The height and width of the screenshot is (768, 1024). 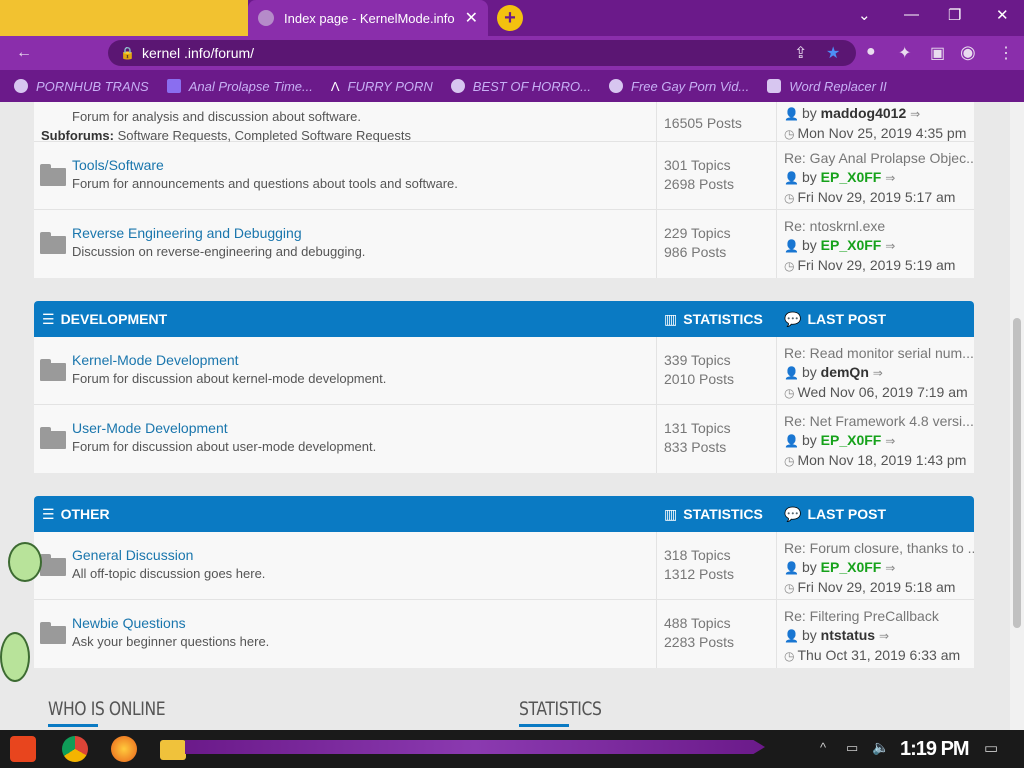 What do you see at coordinates (699, 574) in the screenshot?
I see `posts-count: 1312 Posts` at bounding box center [699, 574].